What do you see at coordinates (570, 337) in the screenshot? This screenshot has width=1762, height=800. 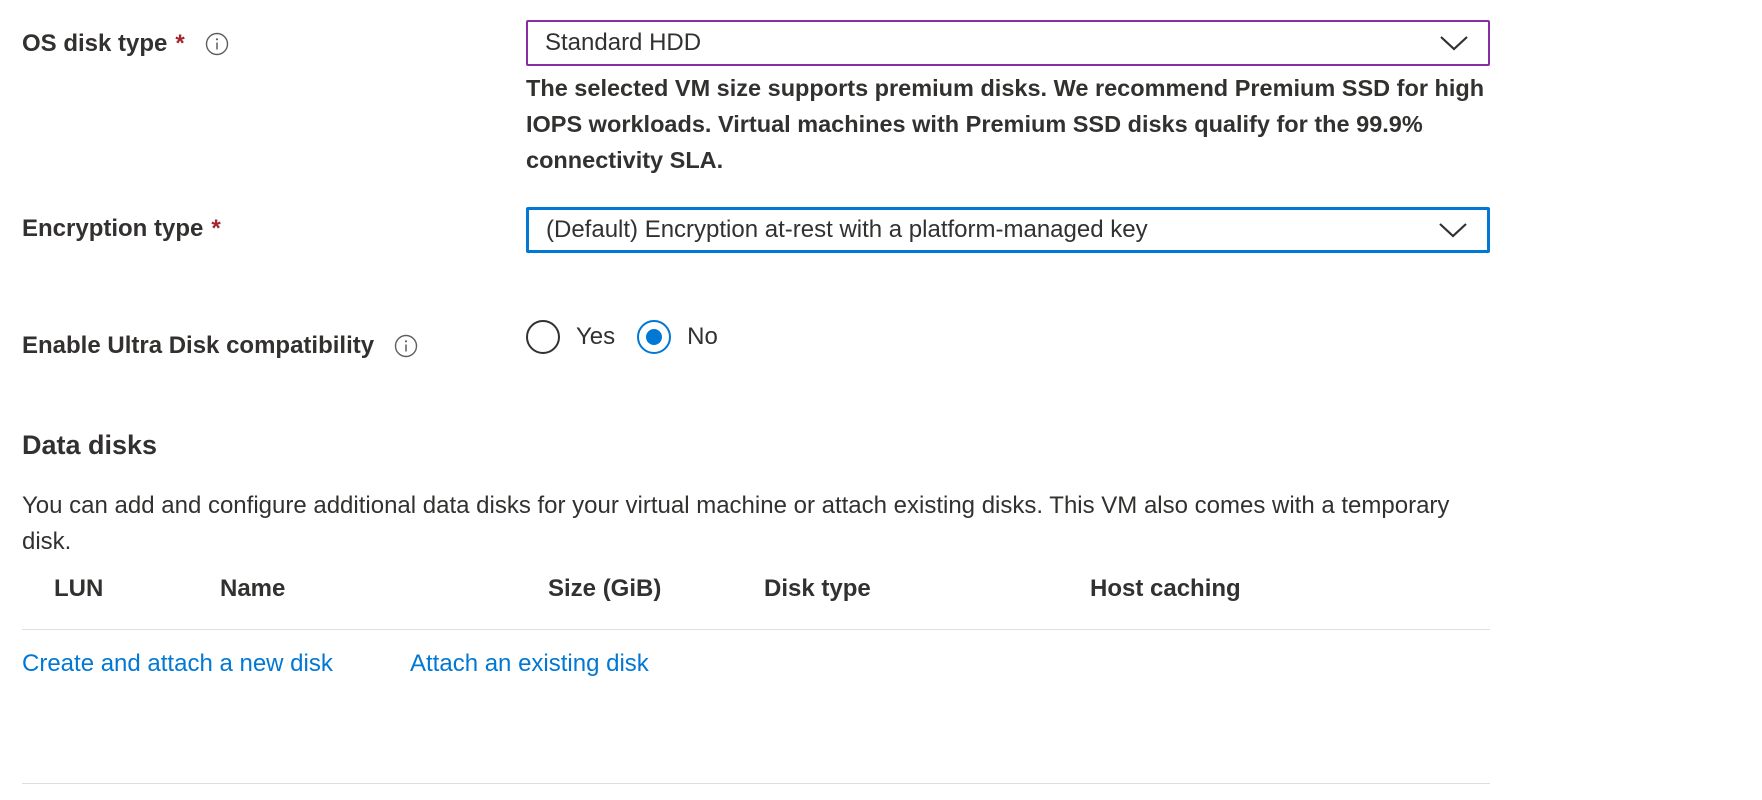 I see `ultra-disk-yes-radio: Yes` at bounding box center [570, 337].